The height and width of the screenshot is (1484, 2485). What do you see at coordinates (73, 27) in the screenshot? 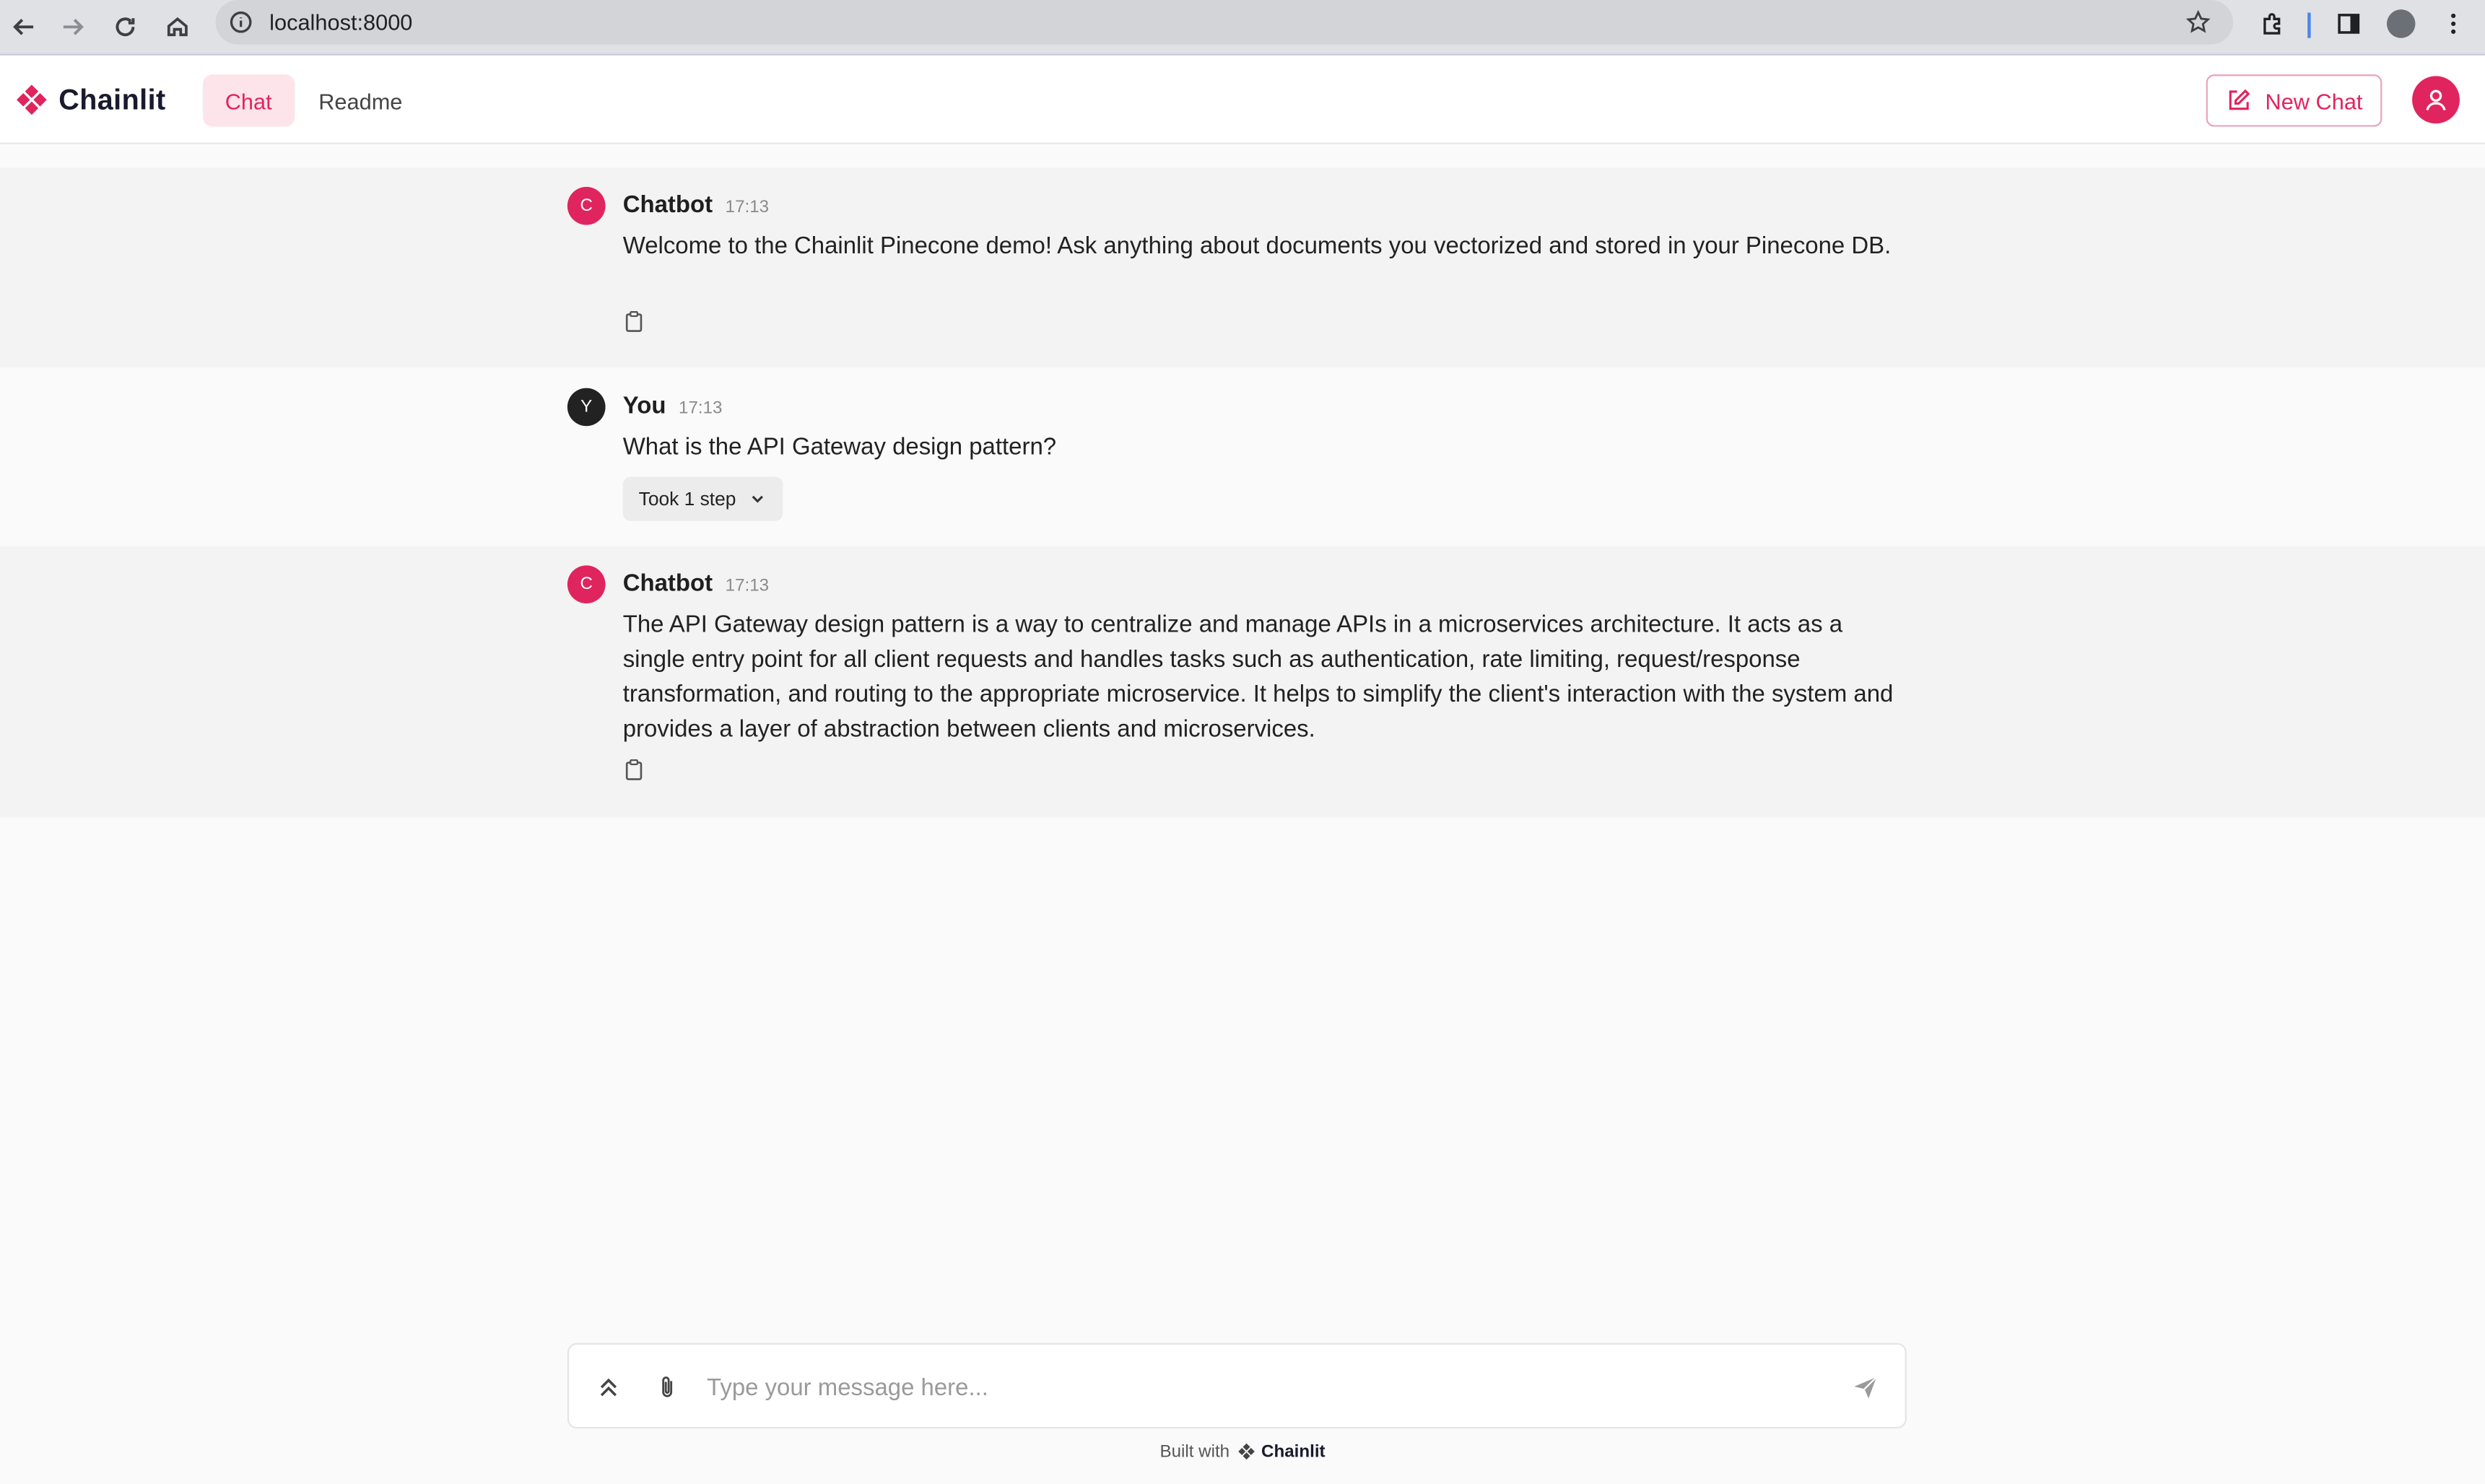
I see `forward-arrow-icon` at bounding box center [73, 27].